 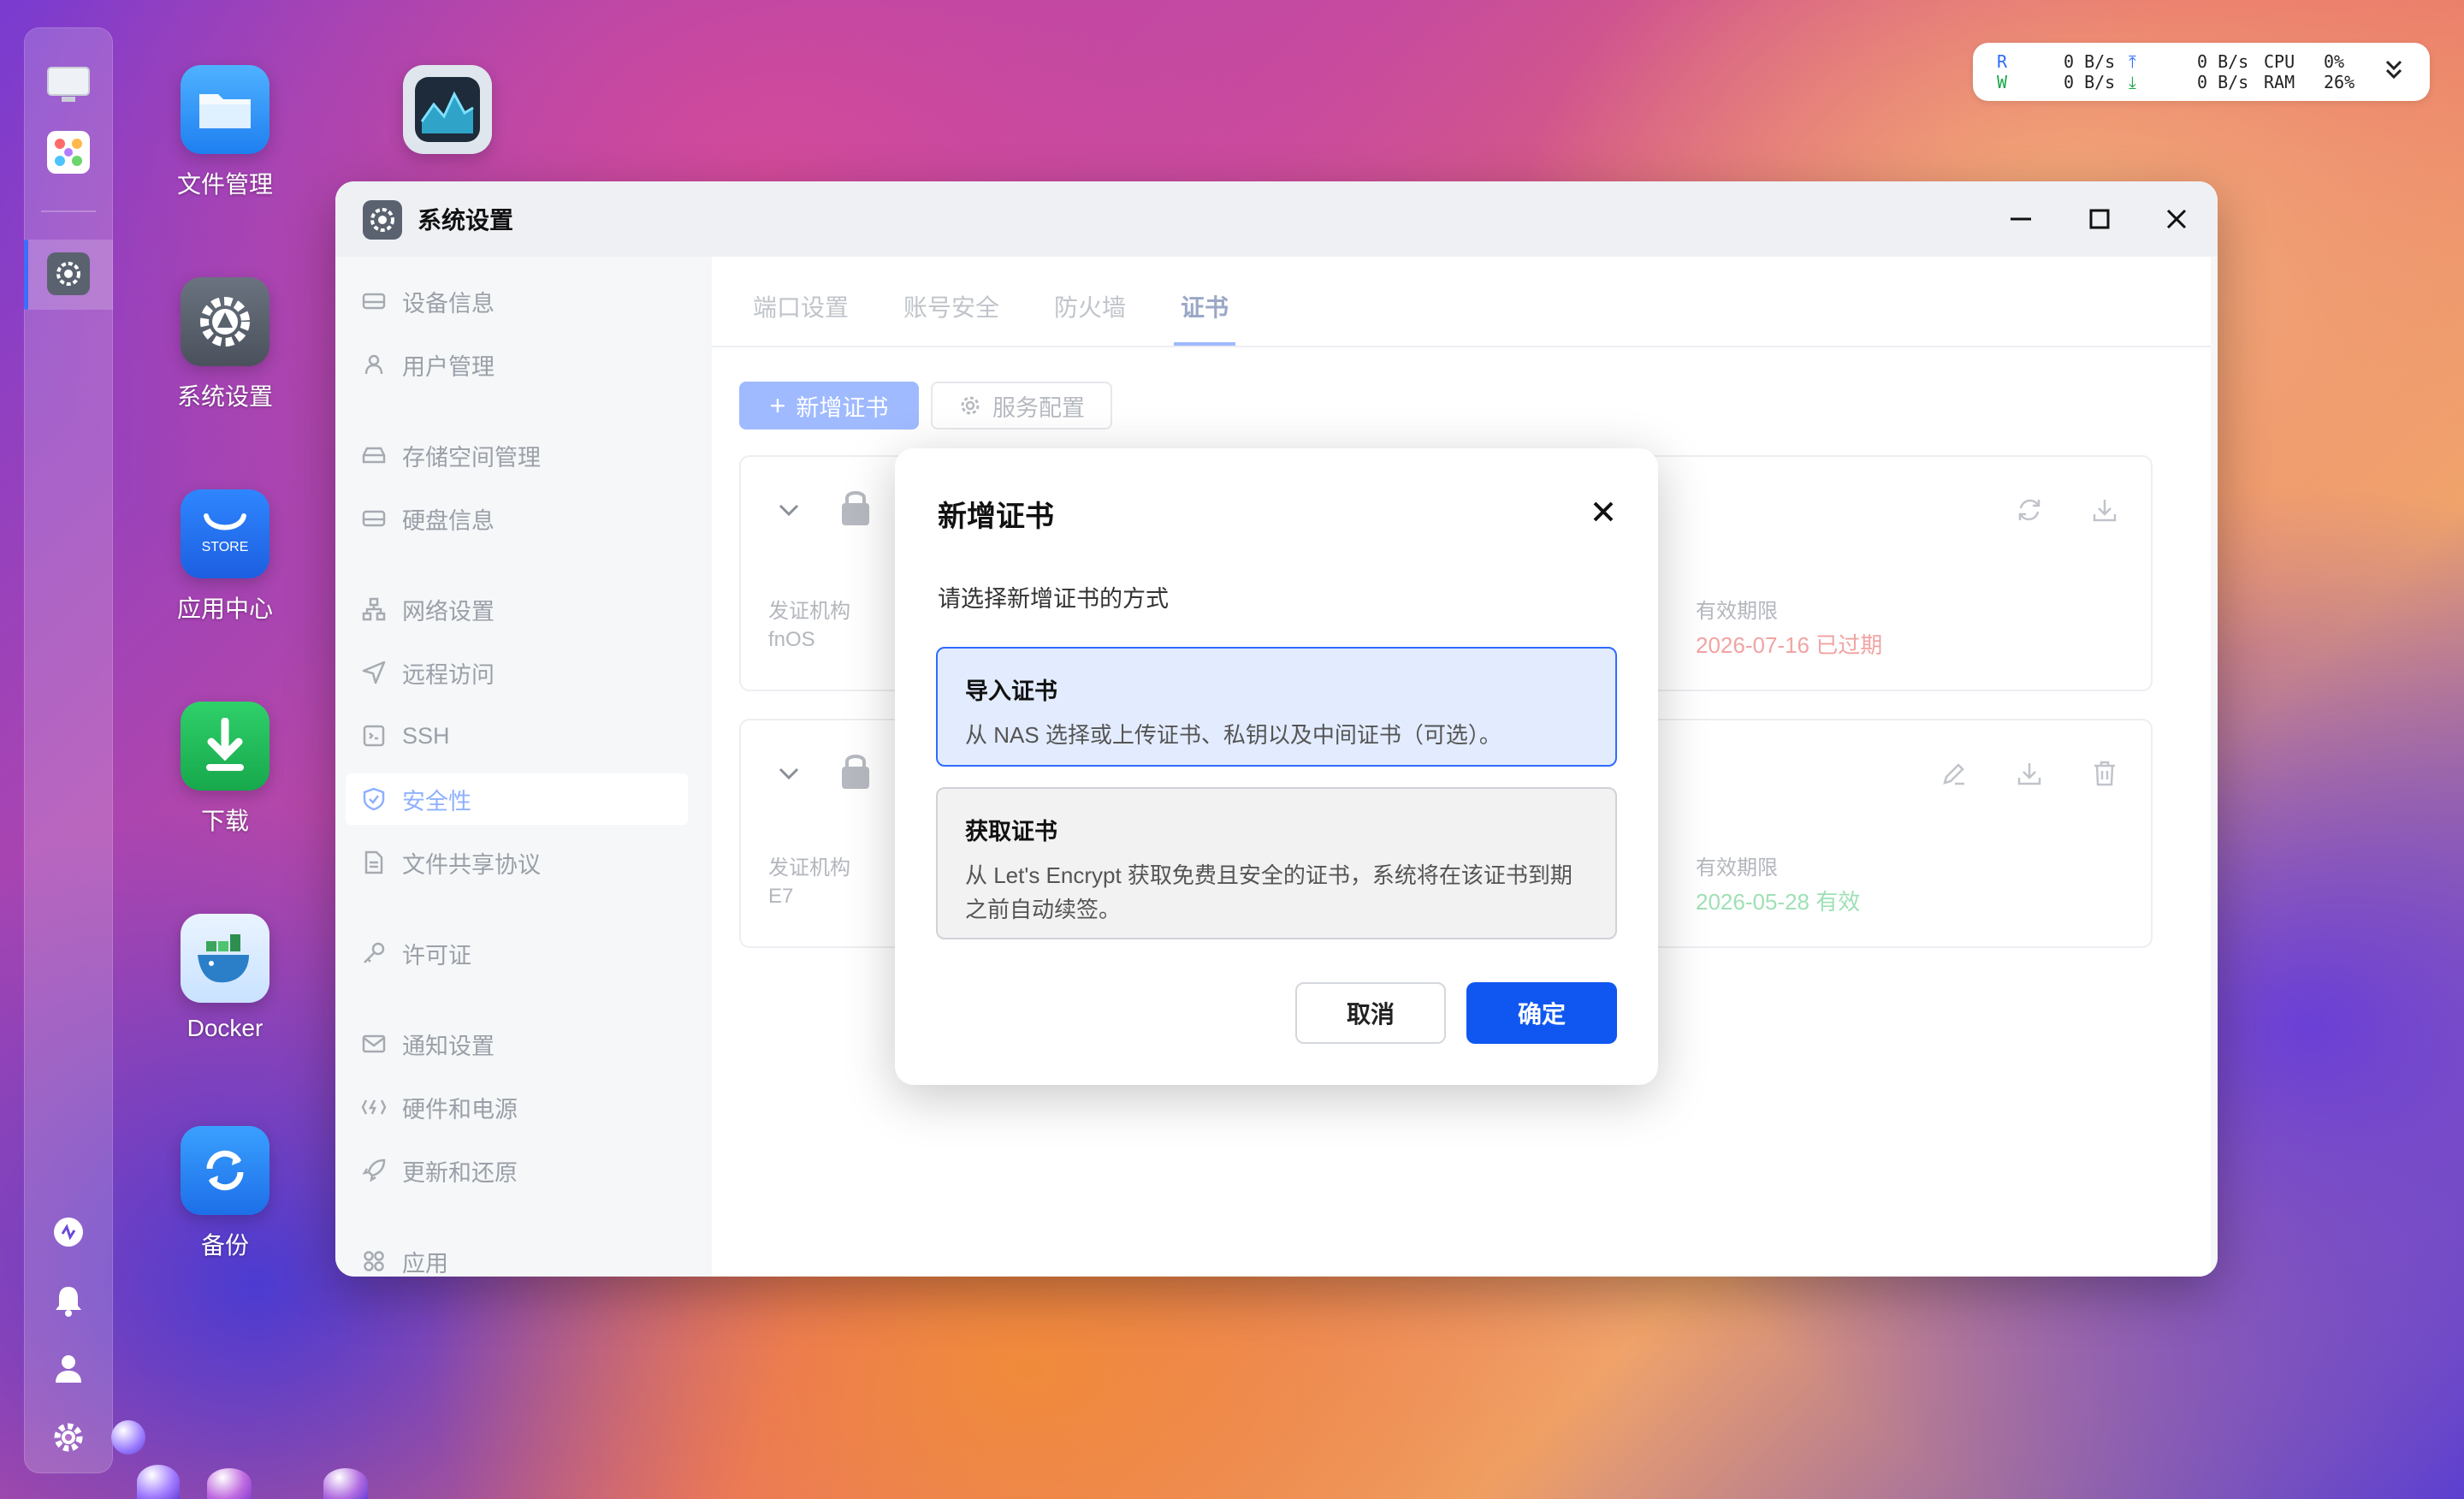 What do you see at coordinates (523, 364) in the screenshot?
I see `sidebar-item-user-management: 用户管理` at bounding box center [523, 364].